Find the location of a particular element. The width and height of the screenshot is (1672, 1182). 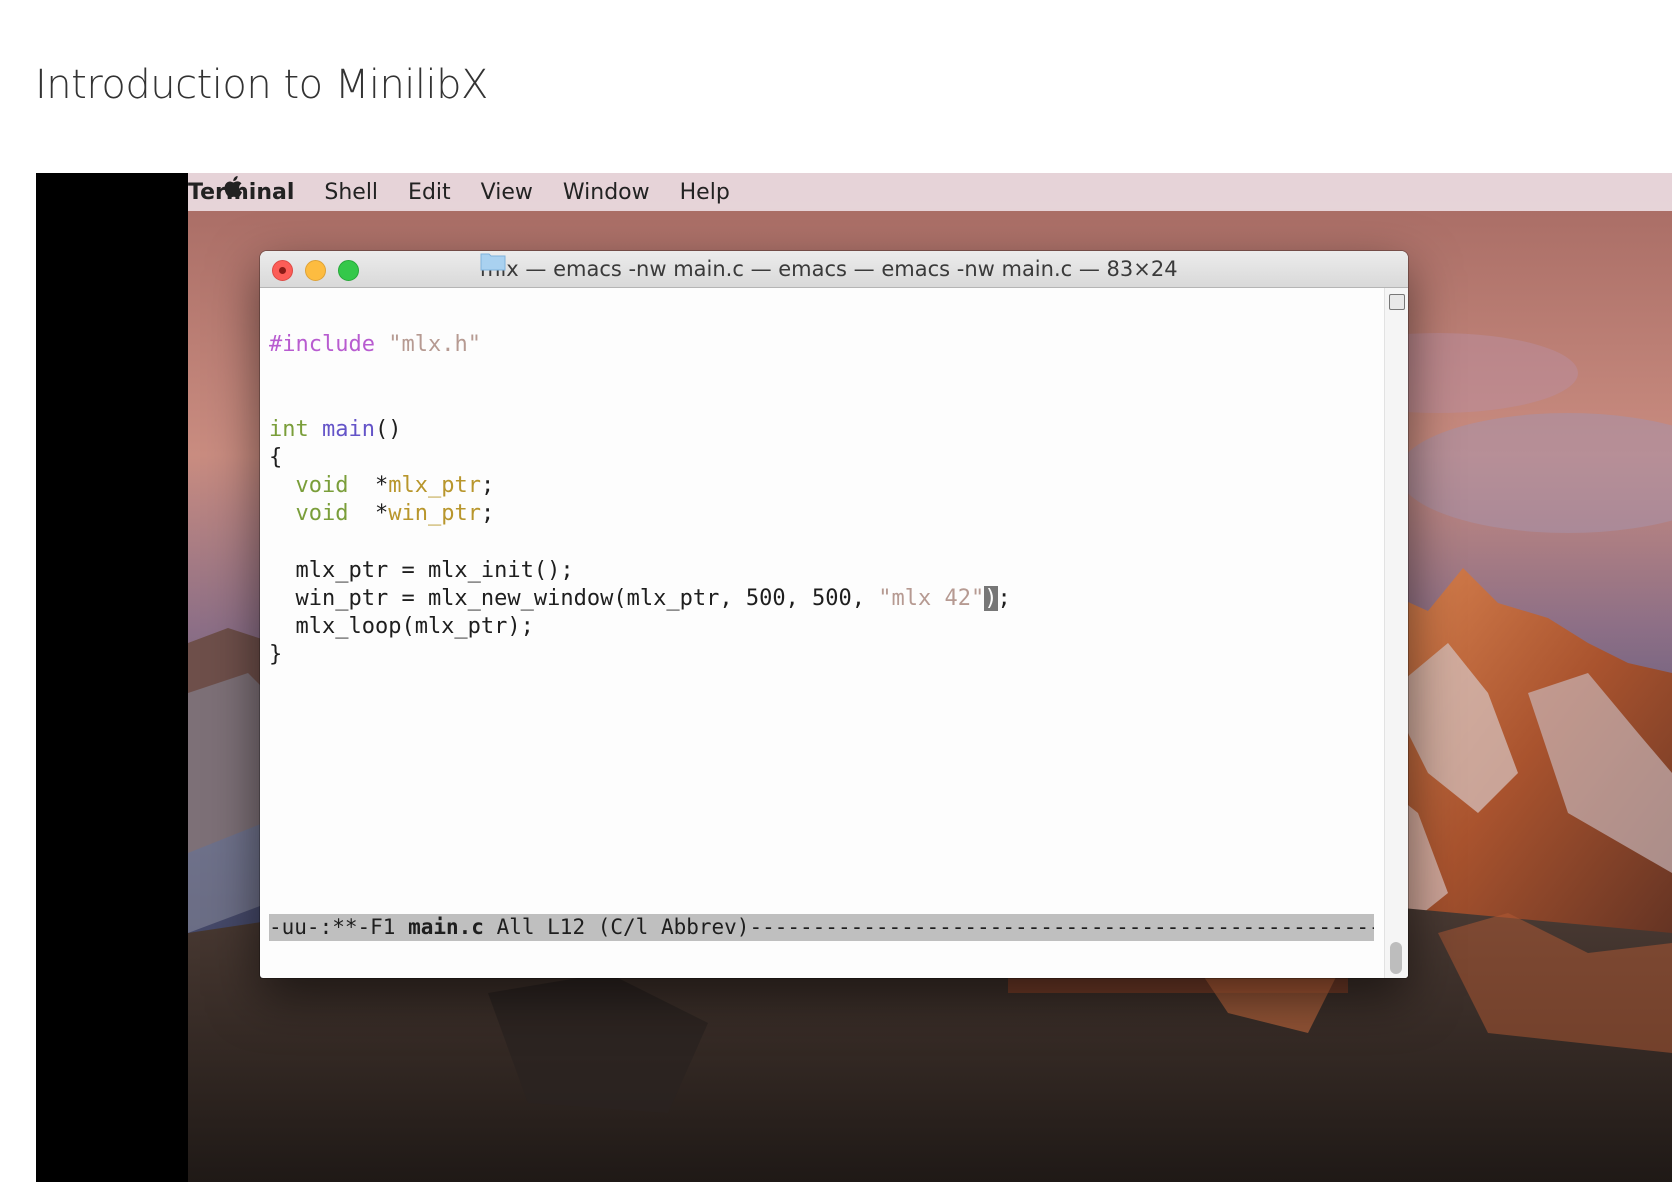

code-line: void *win_ptr; is located at coordinates (640, 514).